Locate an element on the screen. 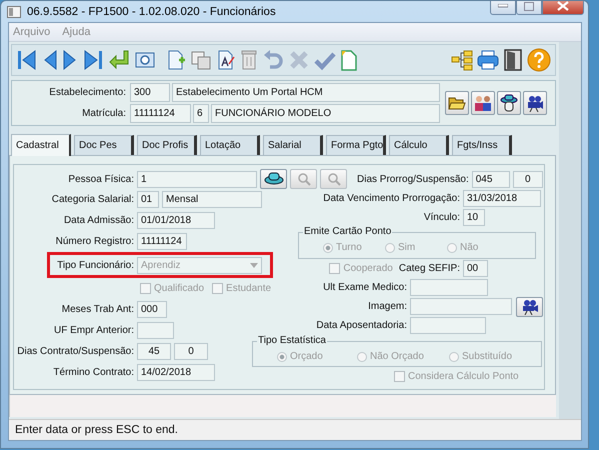 The width and height of the screenshot is (599, 450). close-button is located at coordinates (563, 8).